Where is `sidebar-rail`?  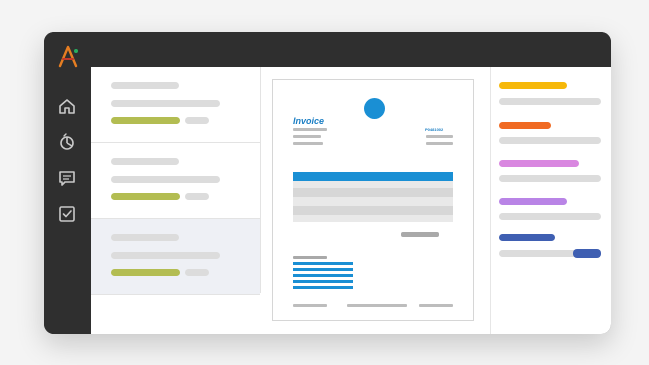
sidebar-rail is located at coordinates (67, 183).